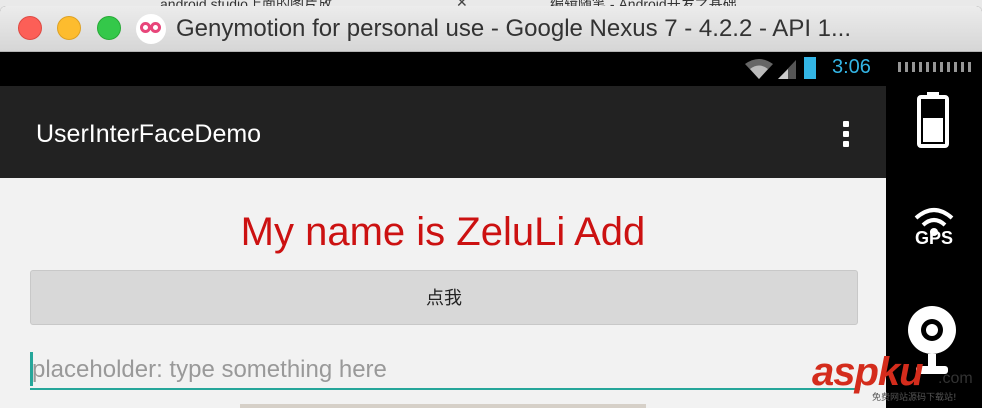 This screenshot has width=982, height=408. Describe the element at coordinates (787, 69) in the screenshot. I see `cell-signal-icon` at that location.